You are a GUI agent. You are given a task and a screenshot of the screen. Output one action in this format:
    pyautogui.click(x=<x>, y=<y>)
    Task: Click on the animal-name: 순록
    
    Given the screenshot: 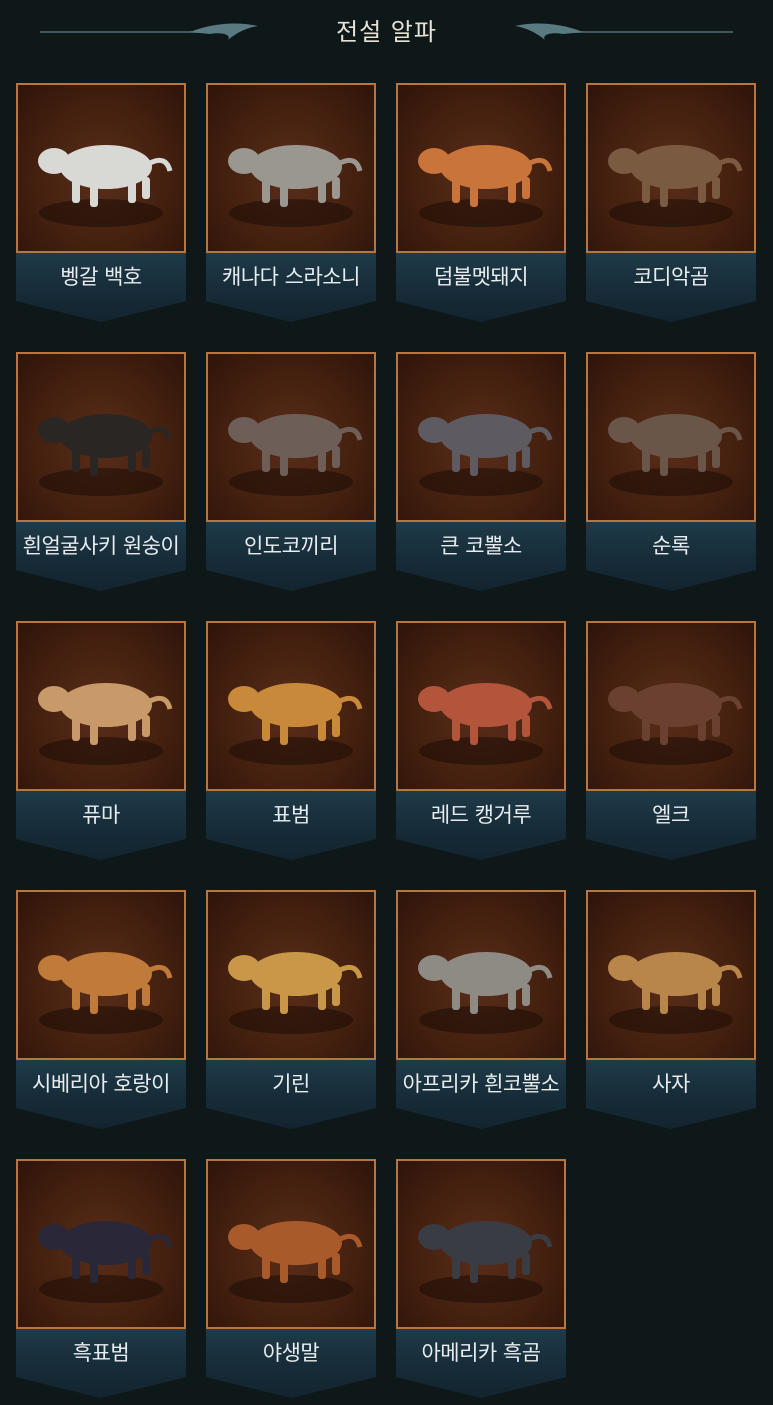 What is the action you would take?
    pyautogui.click(x=671, y=546)
    